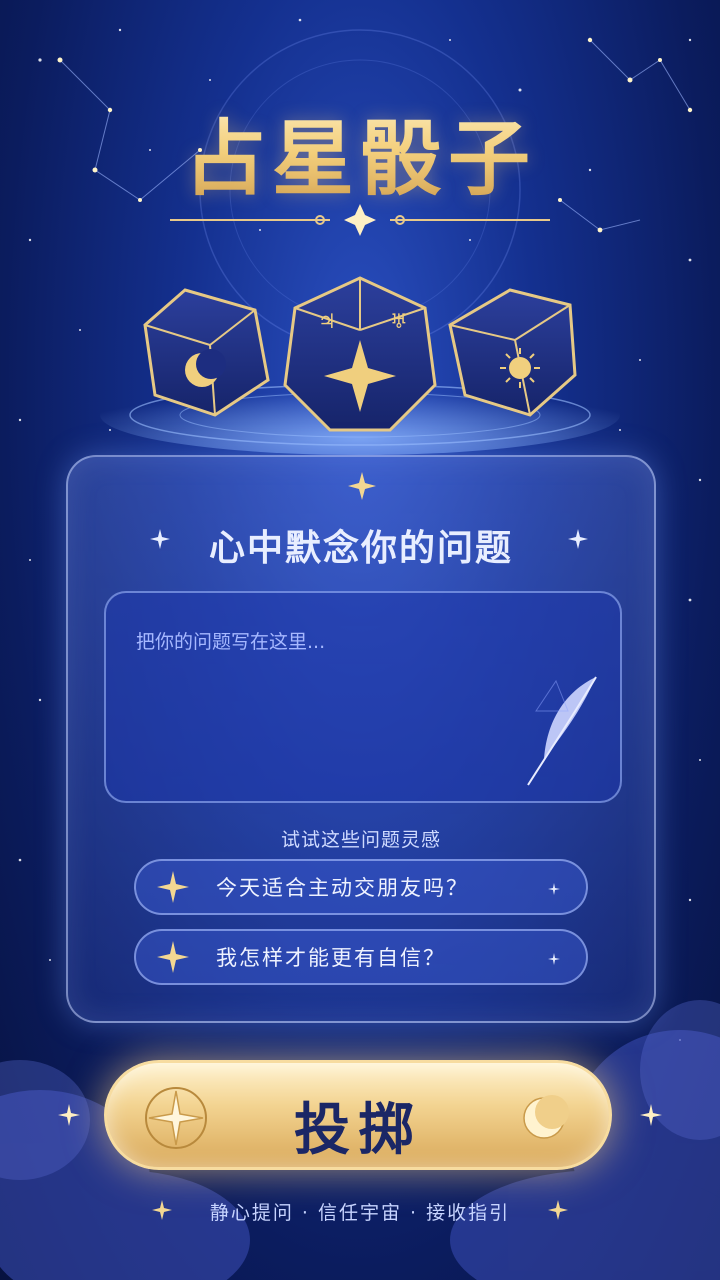  What do you see at coordinates (342, 888) in the screenshot?
I see `suggestion-text: 今天适合主动交朋友吗？` at bounding box center [342, 888].